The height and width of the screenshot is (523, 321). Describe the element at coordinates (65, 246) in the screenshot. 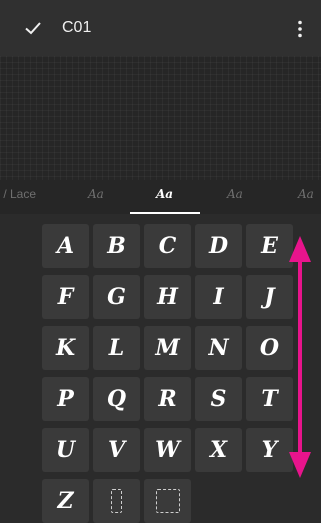

I see `letter-key: A` at that location.